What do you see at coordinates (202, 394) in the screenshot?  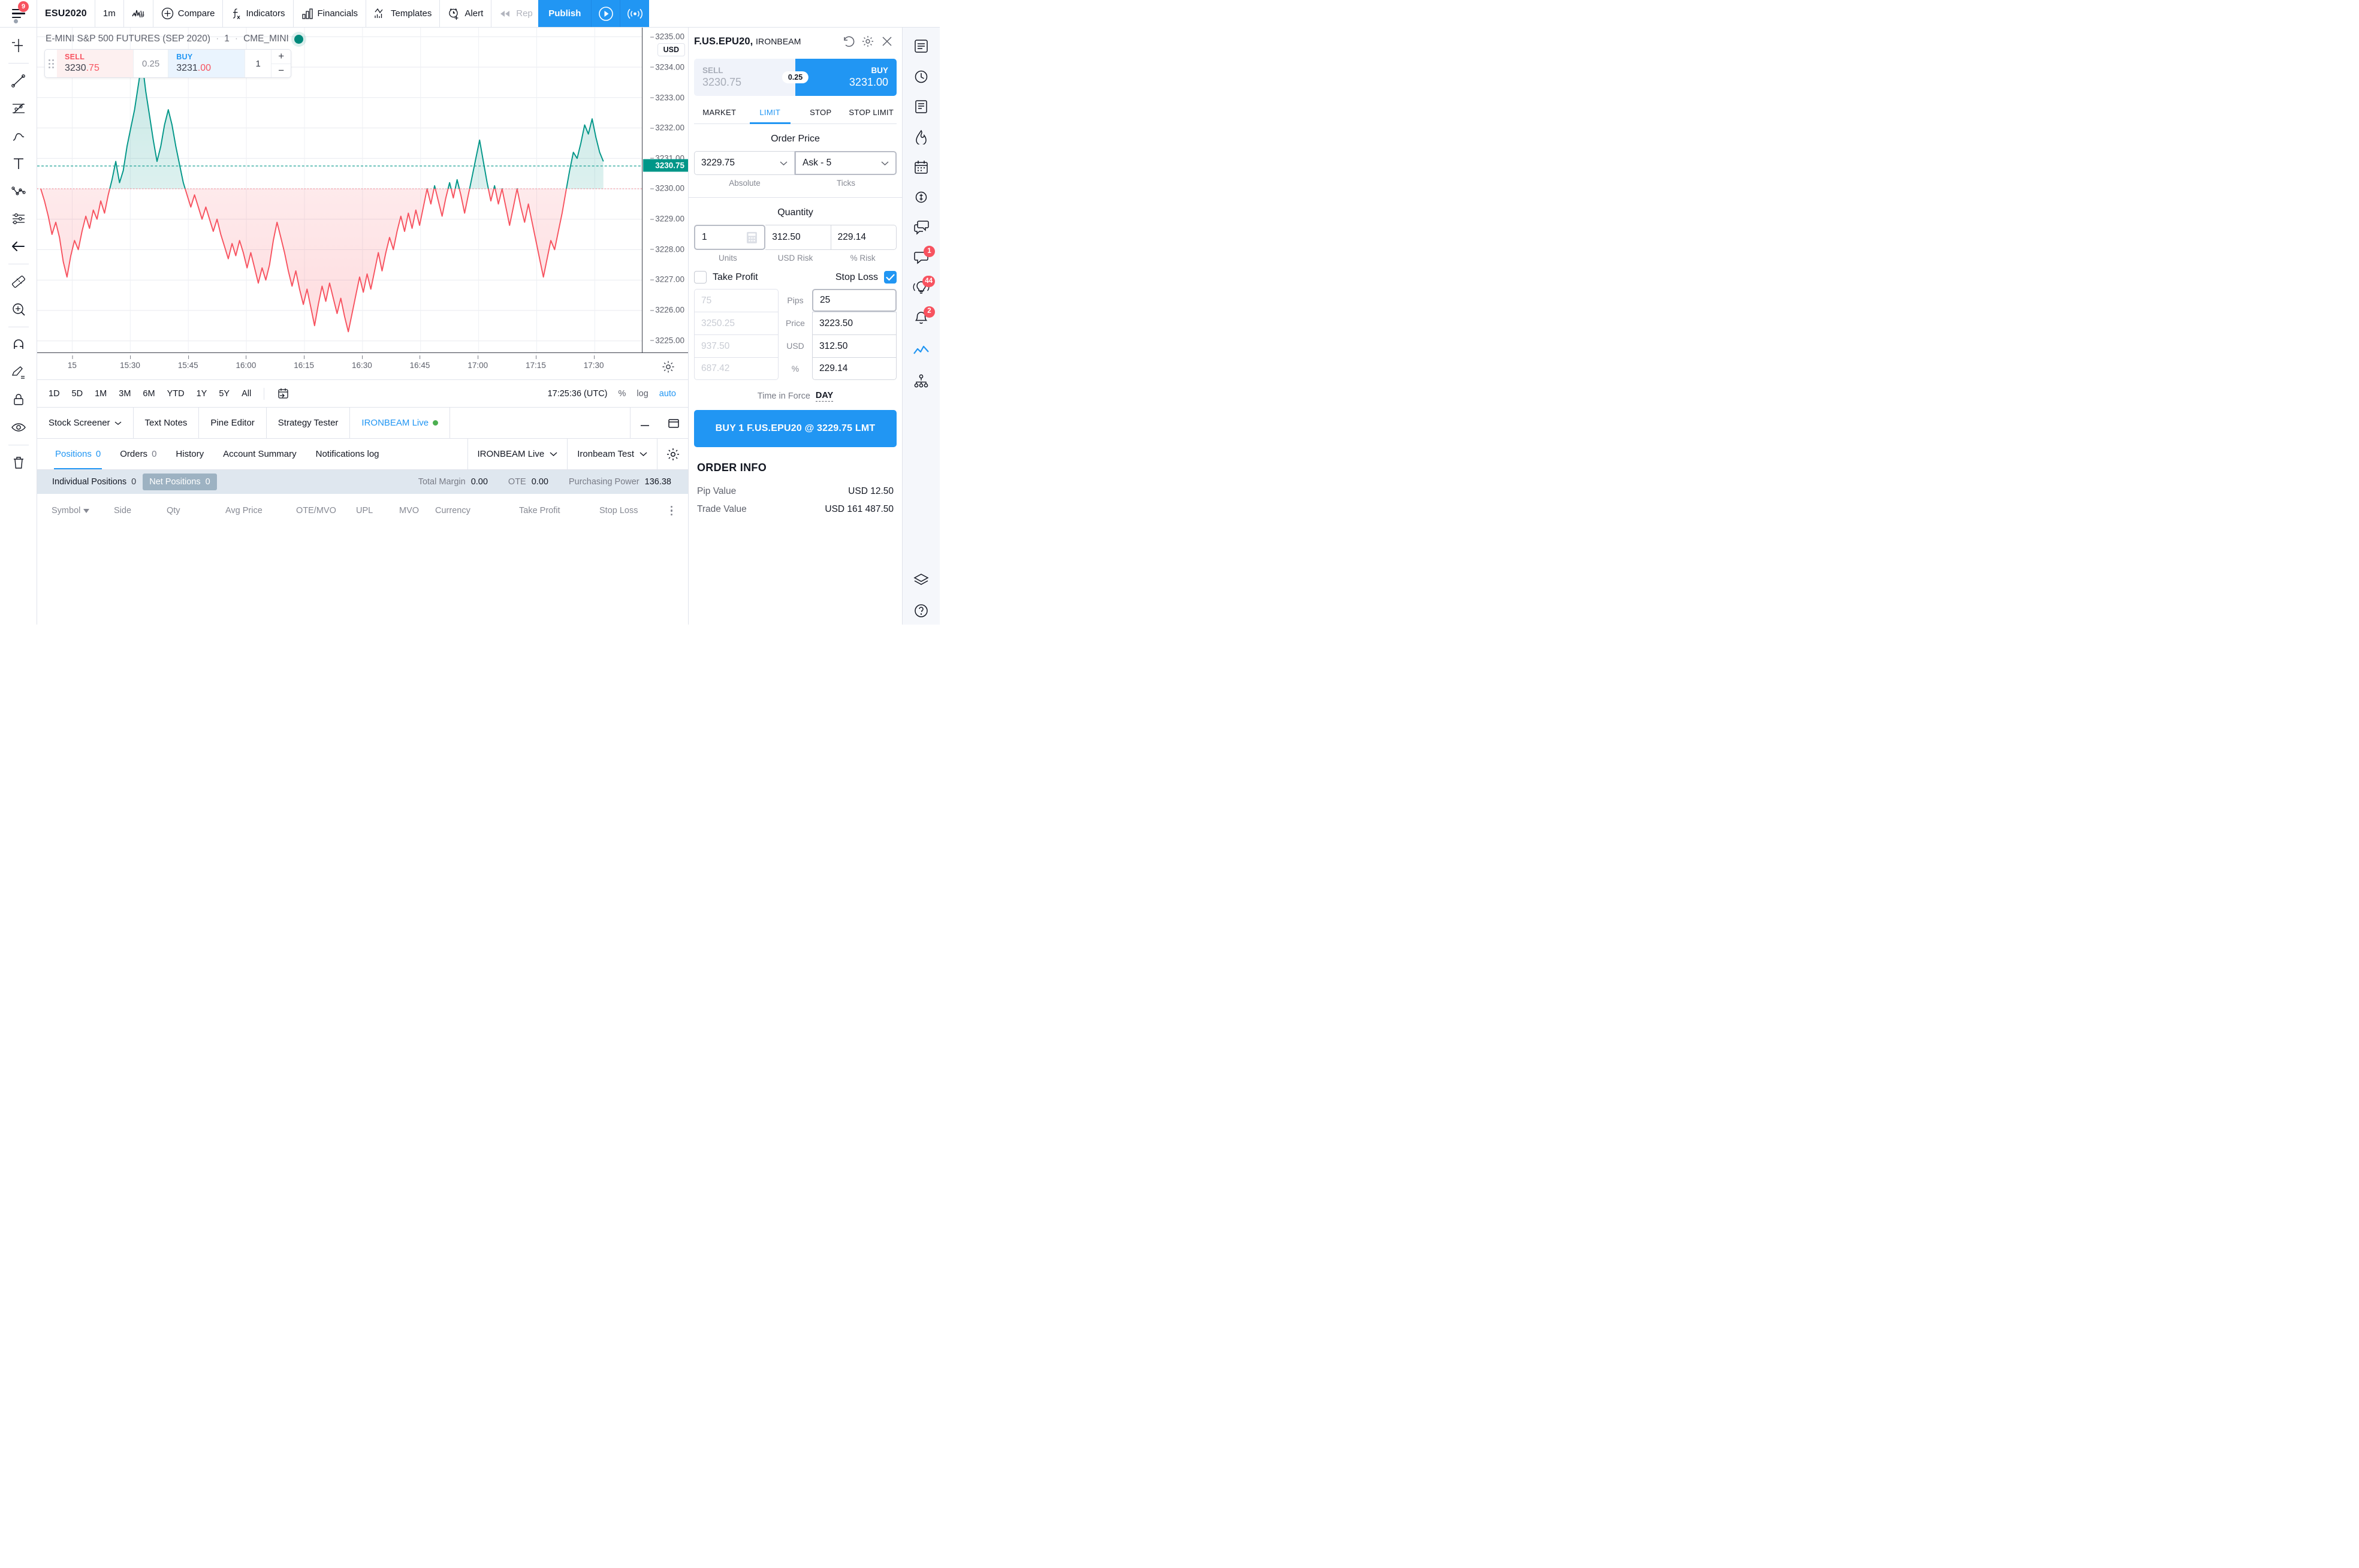 I see `timeframe-1Y: 1Y` at bounding box center [202, 394].